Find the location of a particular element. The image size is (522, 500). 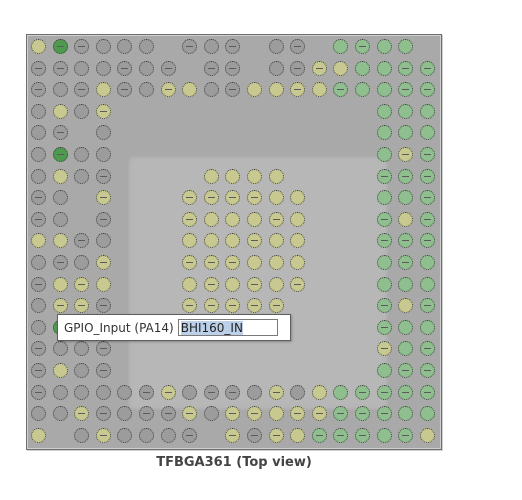

ball-B19 is located at coordinates (427, 68).